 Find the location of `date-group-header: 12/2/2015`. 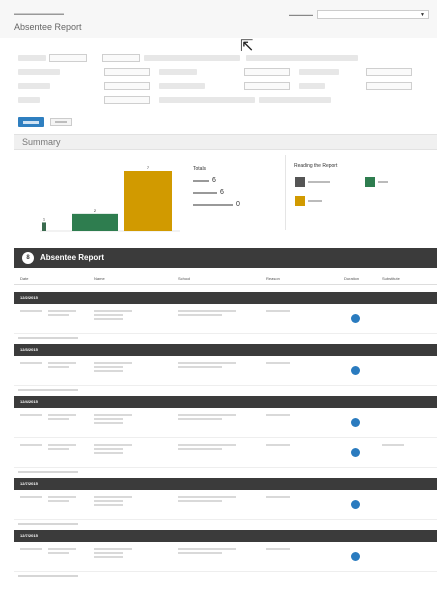

date-group-header: 12/2/2015 is located at coordinates (225, 298).